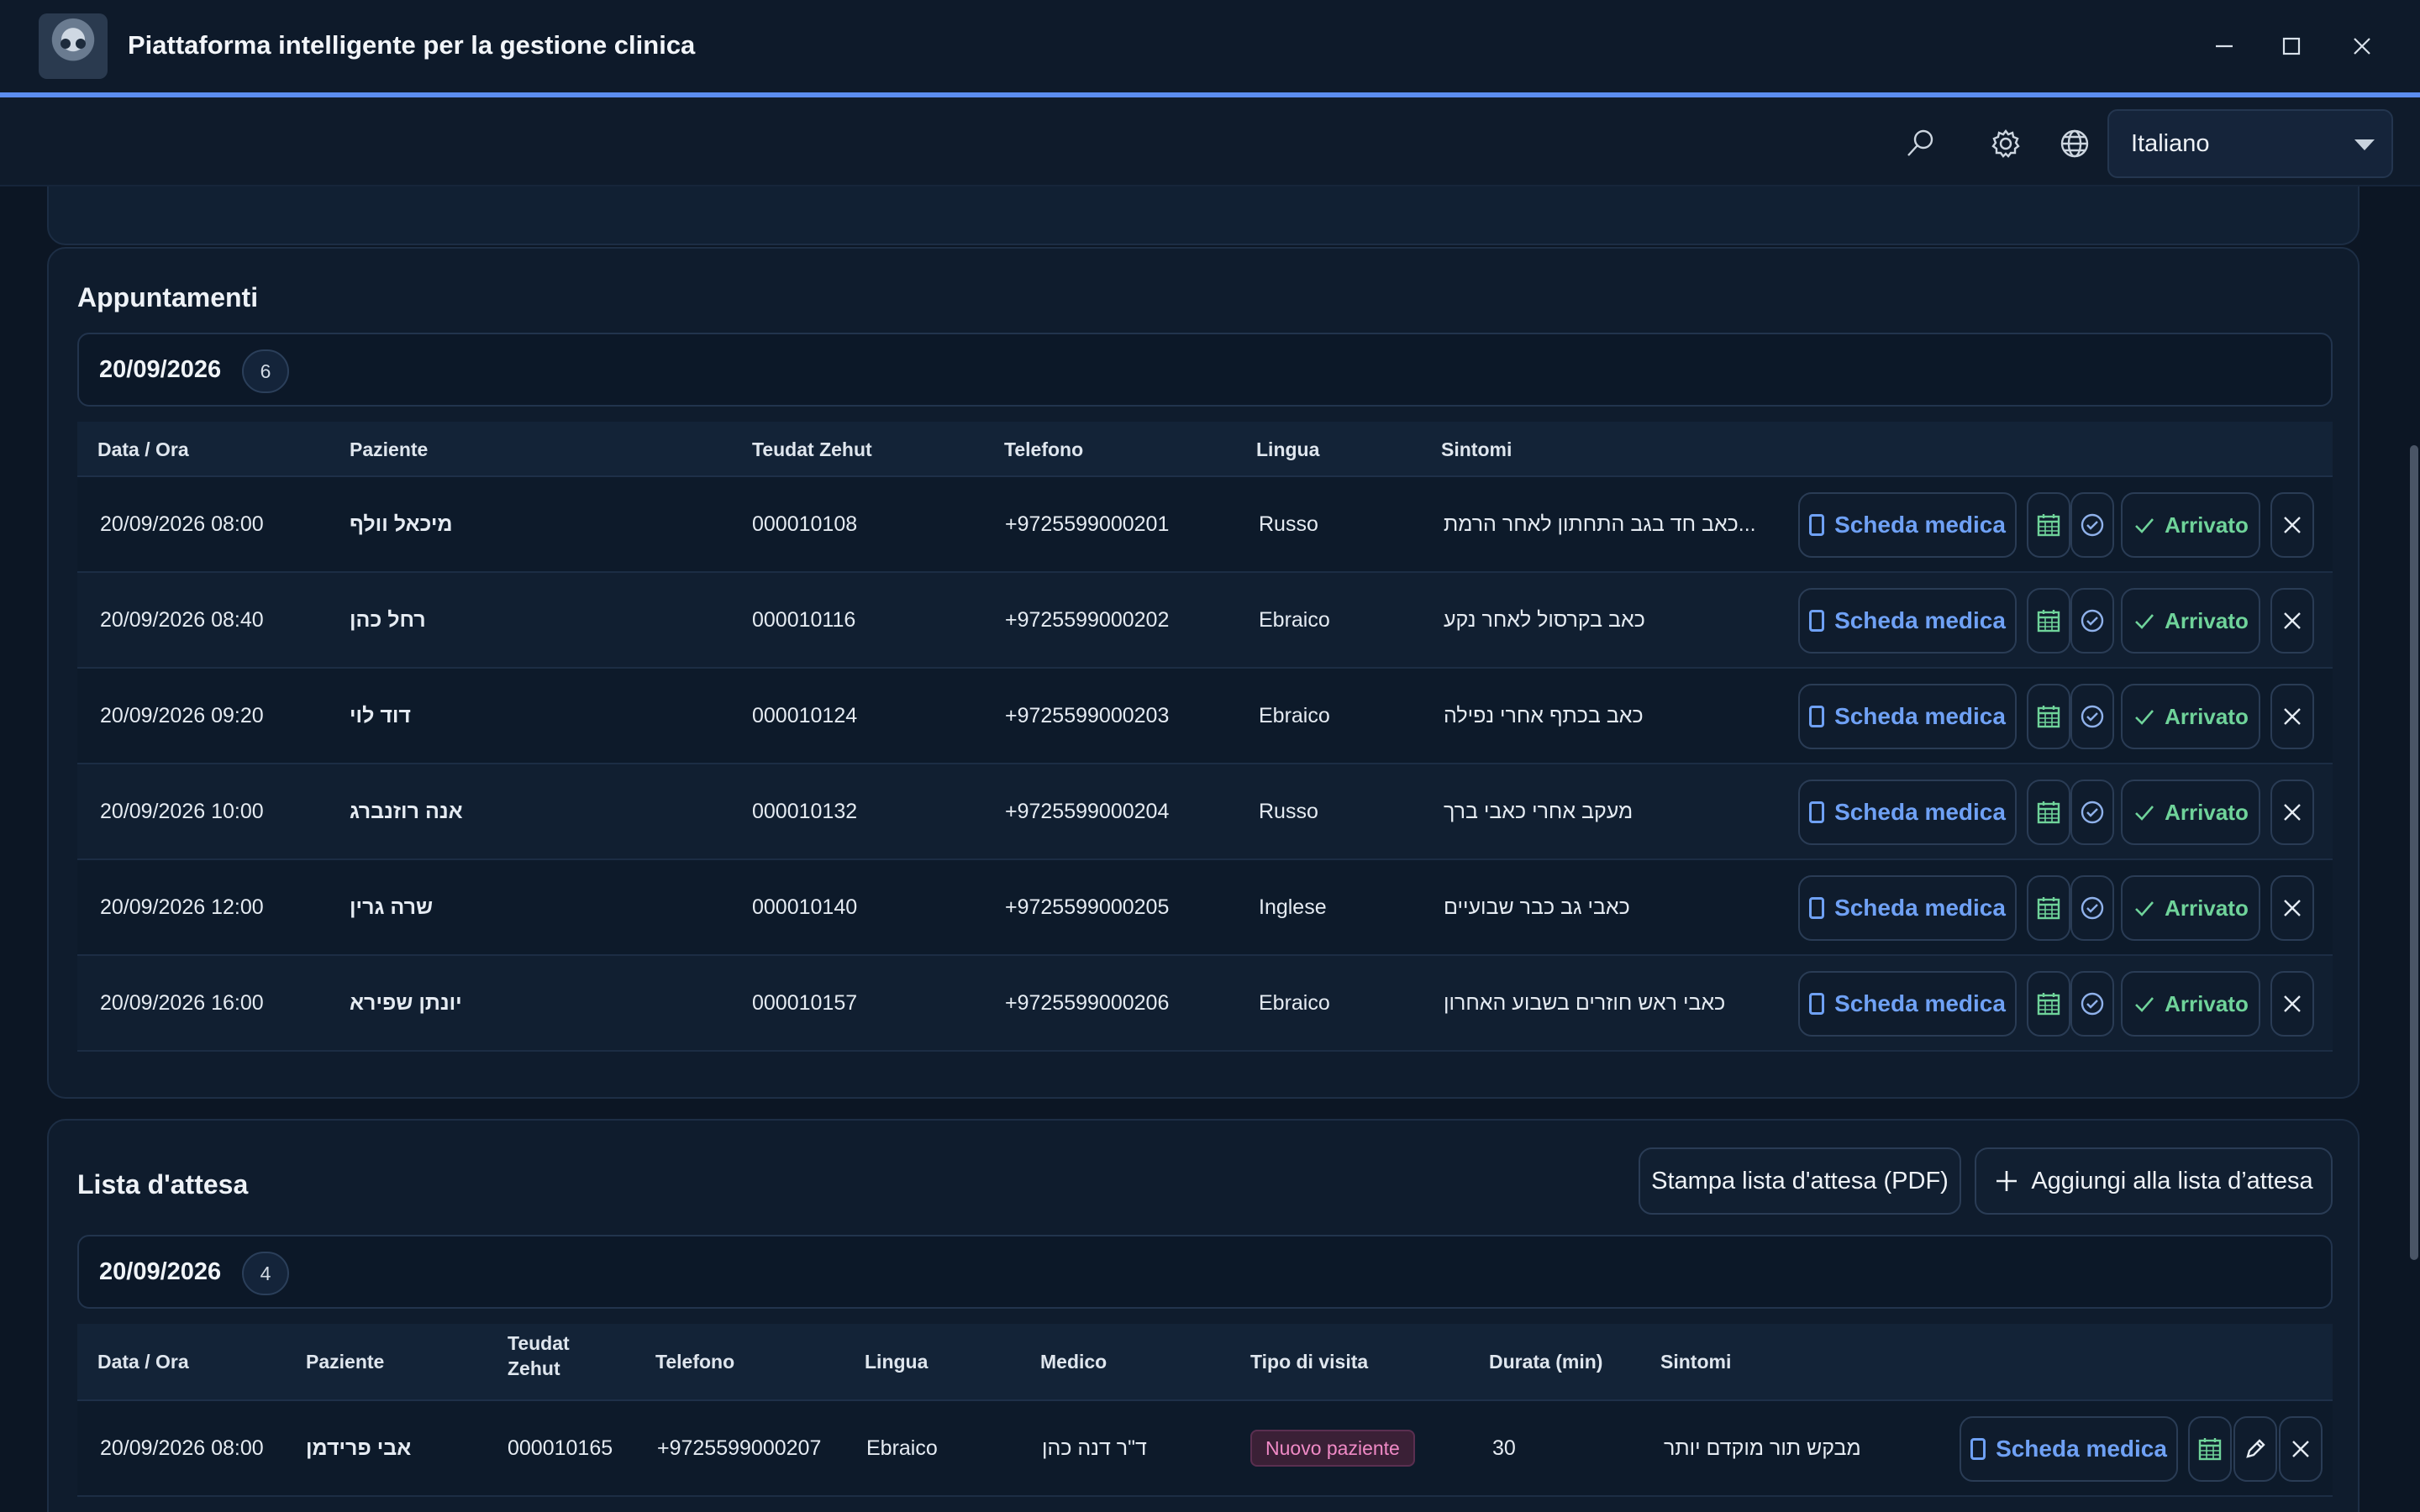  I want to click on minimize-button, so click(2224, 46).